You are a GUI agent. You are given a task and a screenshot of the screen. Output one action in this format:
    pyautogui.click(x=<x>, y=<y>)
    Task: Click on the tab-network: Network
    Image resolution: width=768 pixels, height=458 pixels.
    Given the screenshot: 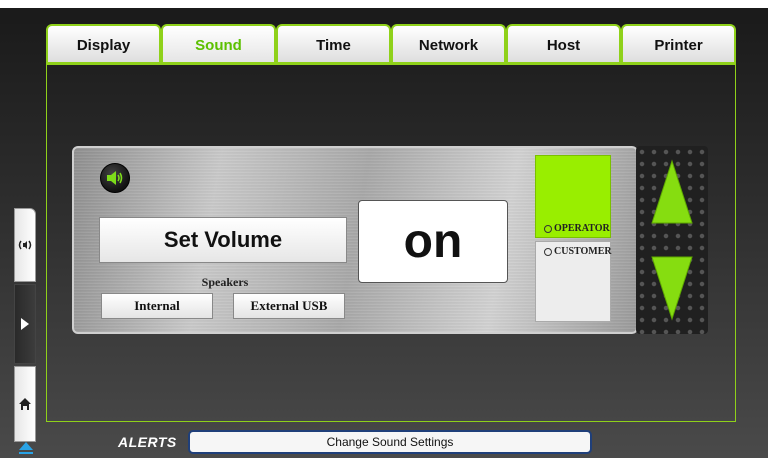 What is the action you would take?
    pyautogui.click(x=448, y=44)
    